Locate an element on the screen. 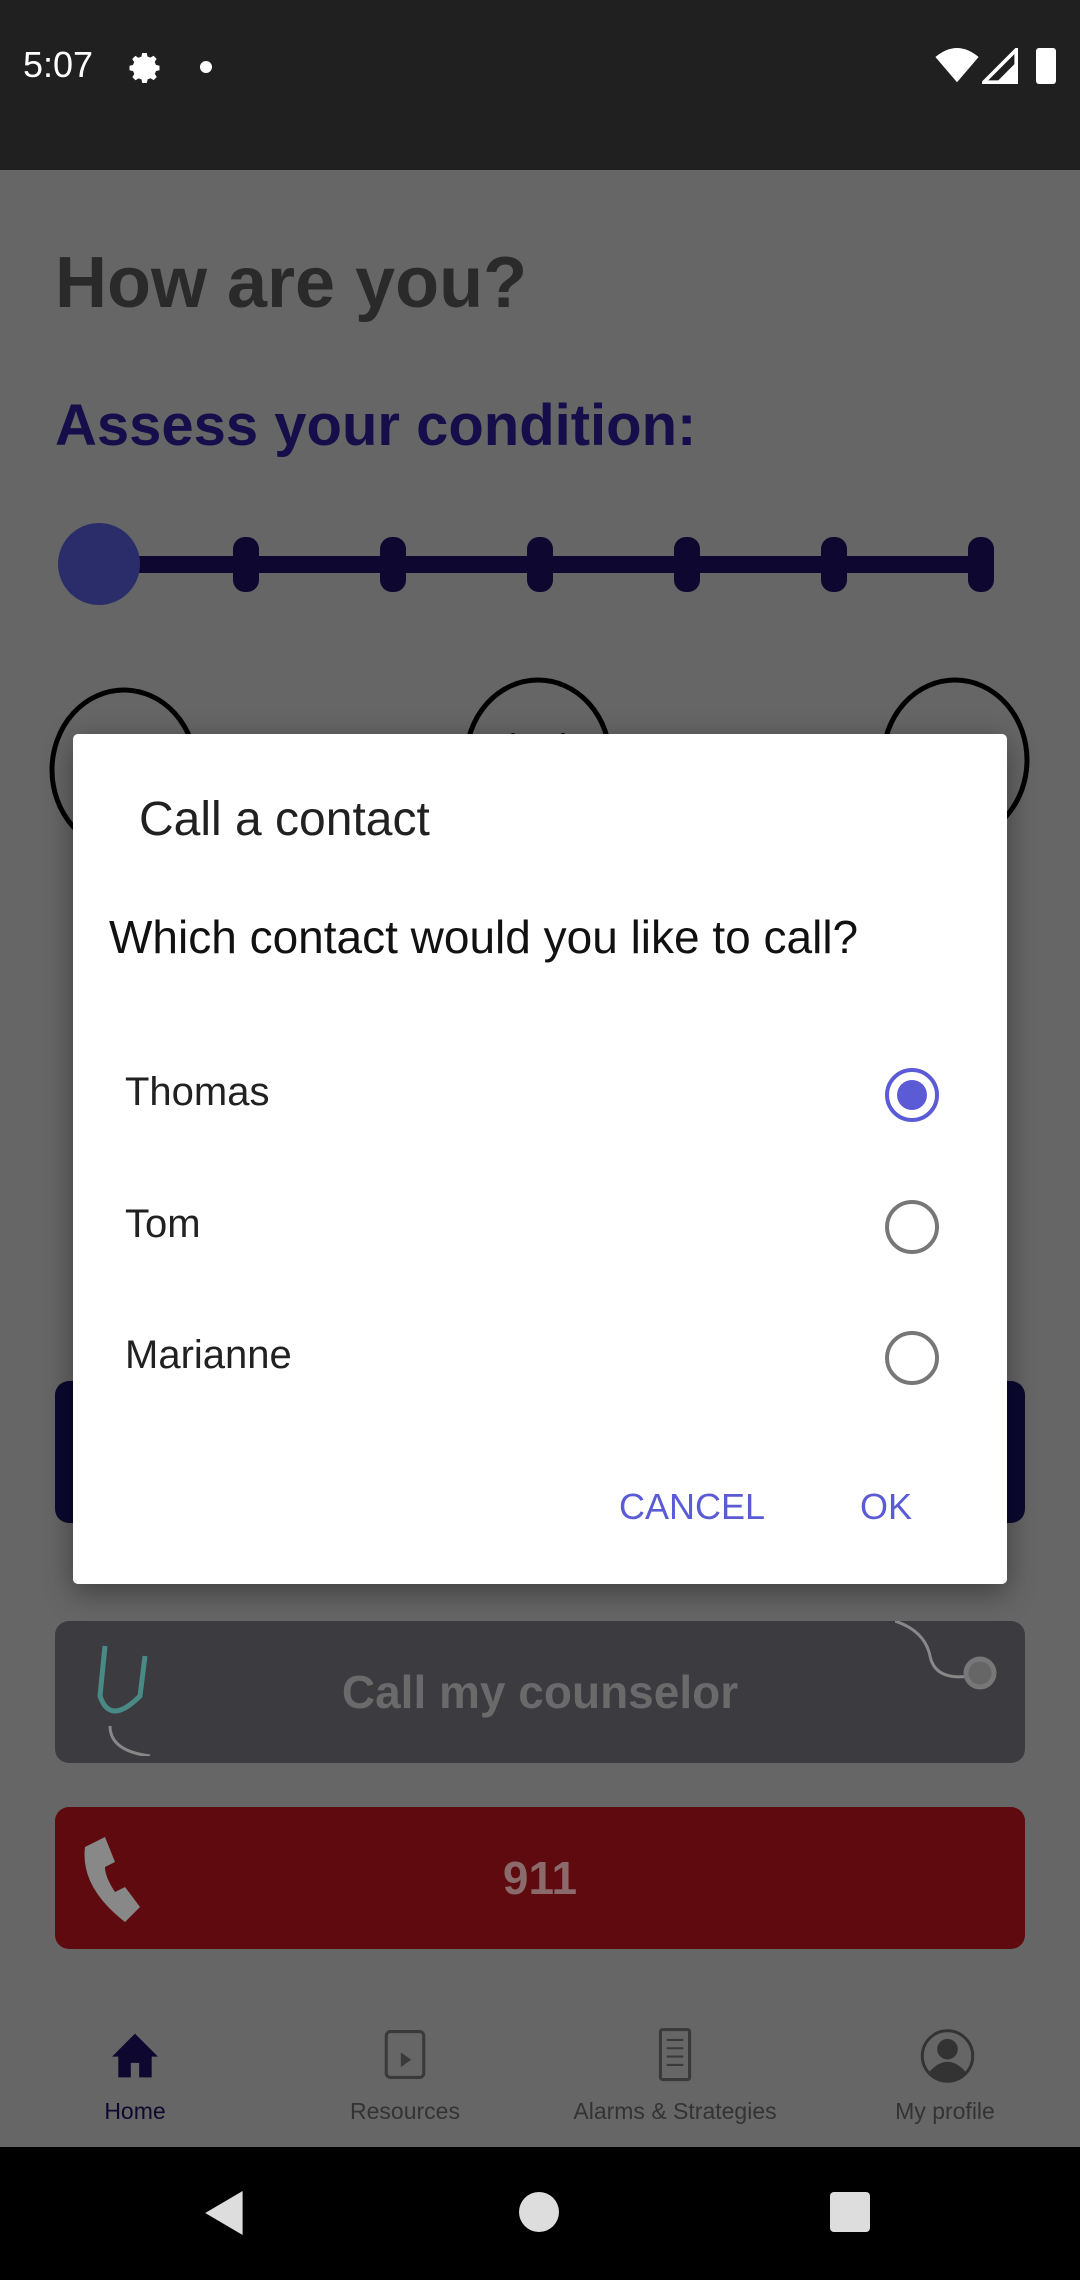 Image resolution: width=1080 pixels, height=2280 pixels. resources-icon is located at coordinates (405, 2054).